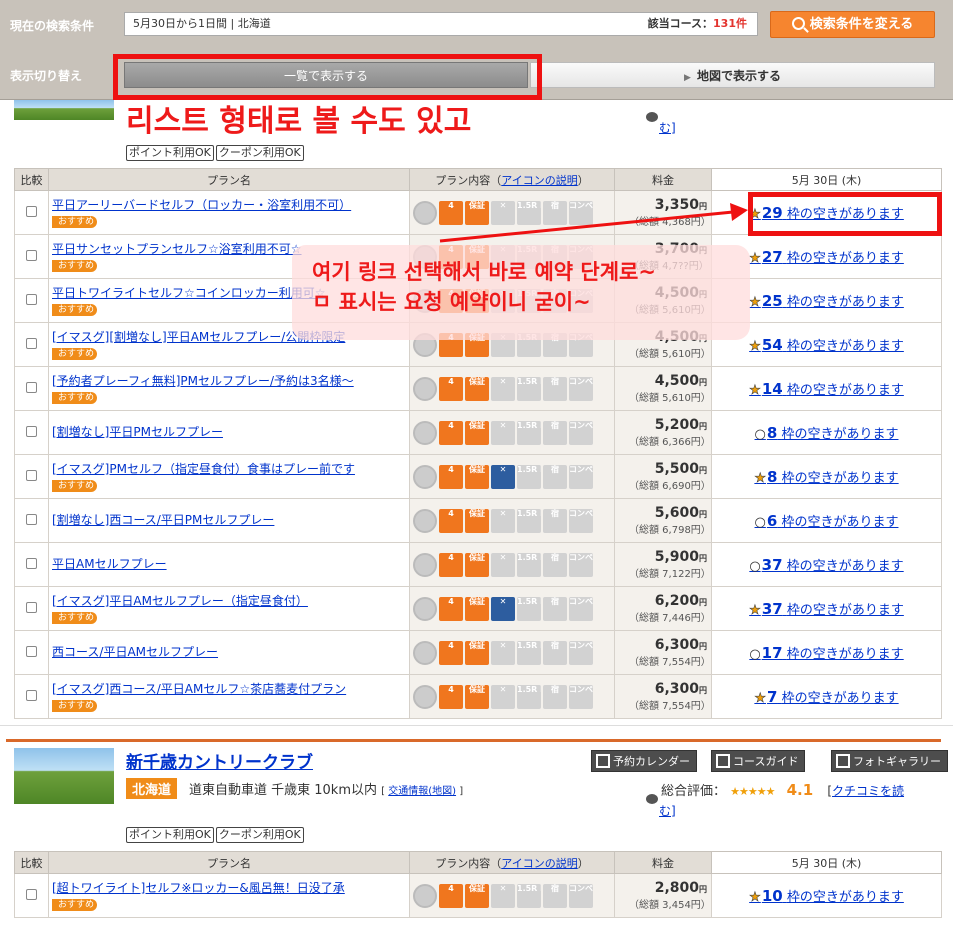 This screenshot has width=953, height=926. What do you see at coordinates (739, 212) in the screenshot?
I see `arrow-head` at bounding box center [739, 212].